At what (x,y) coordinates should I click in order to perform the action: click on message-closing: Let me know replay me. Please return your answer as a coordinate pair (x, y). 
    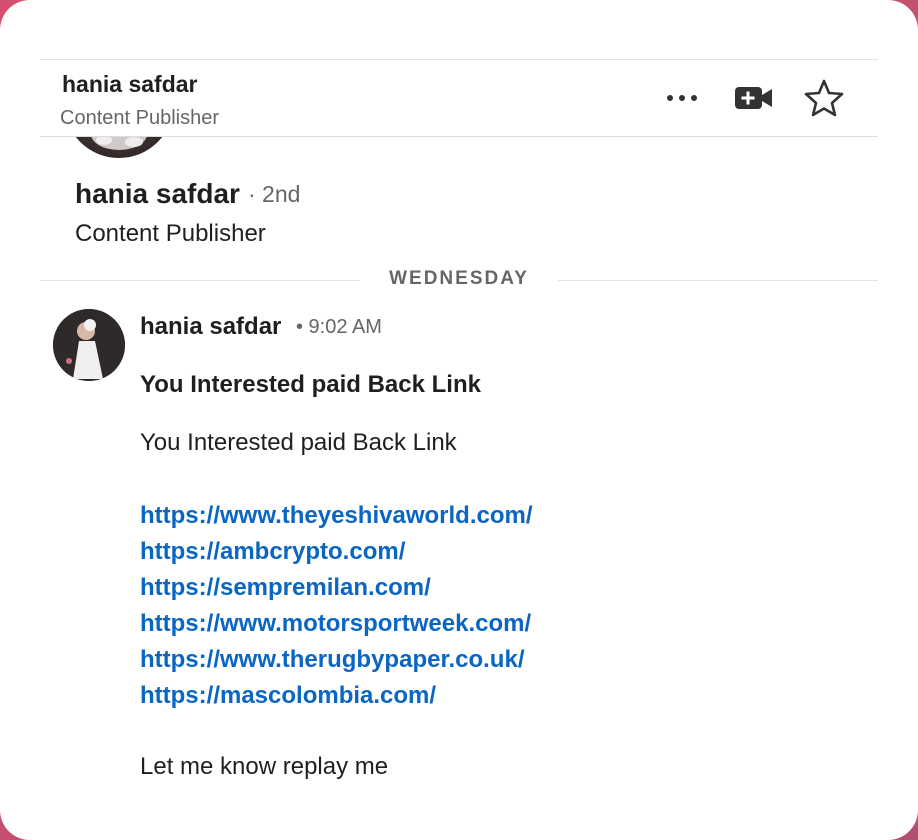
    Looking at the image, I should click on (264, 766).